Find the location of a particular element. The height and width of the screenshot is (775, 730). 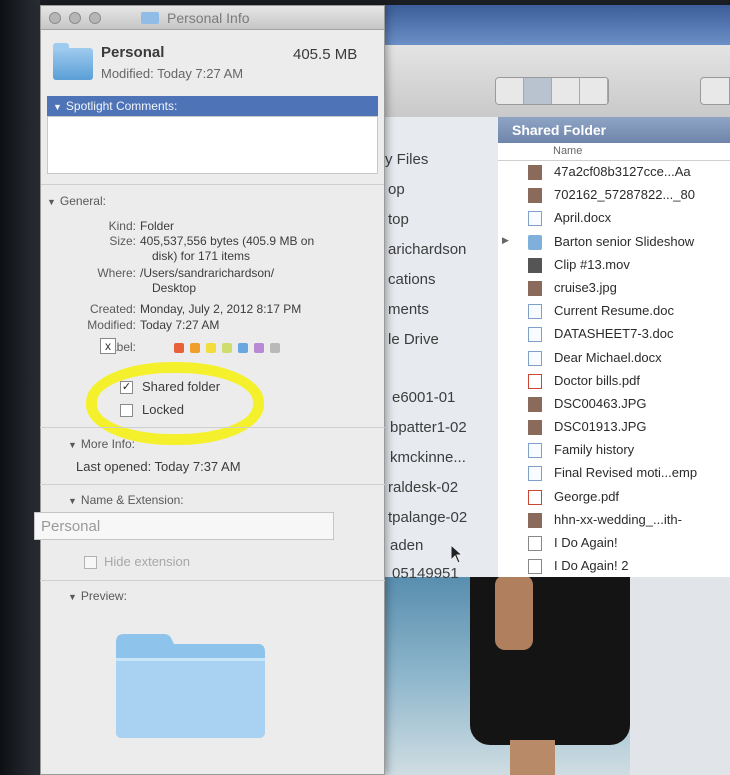

file-row: I Do Again! 2 is located at coordinates (614, 566).